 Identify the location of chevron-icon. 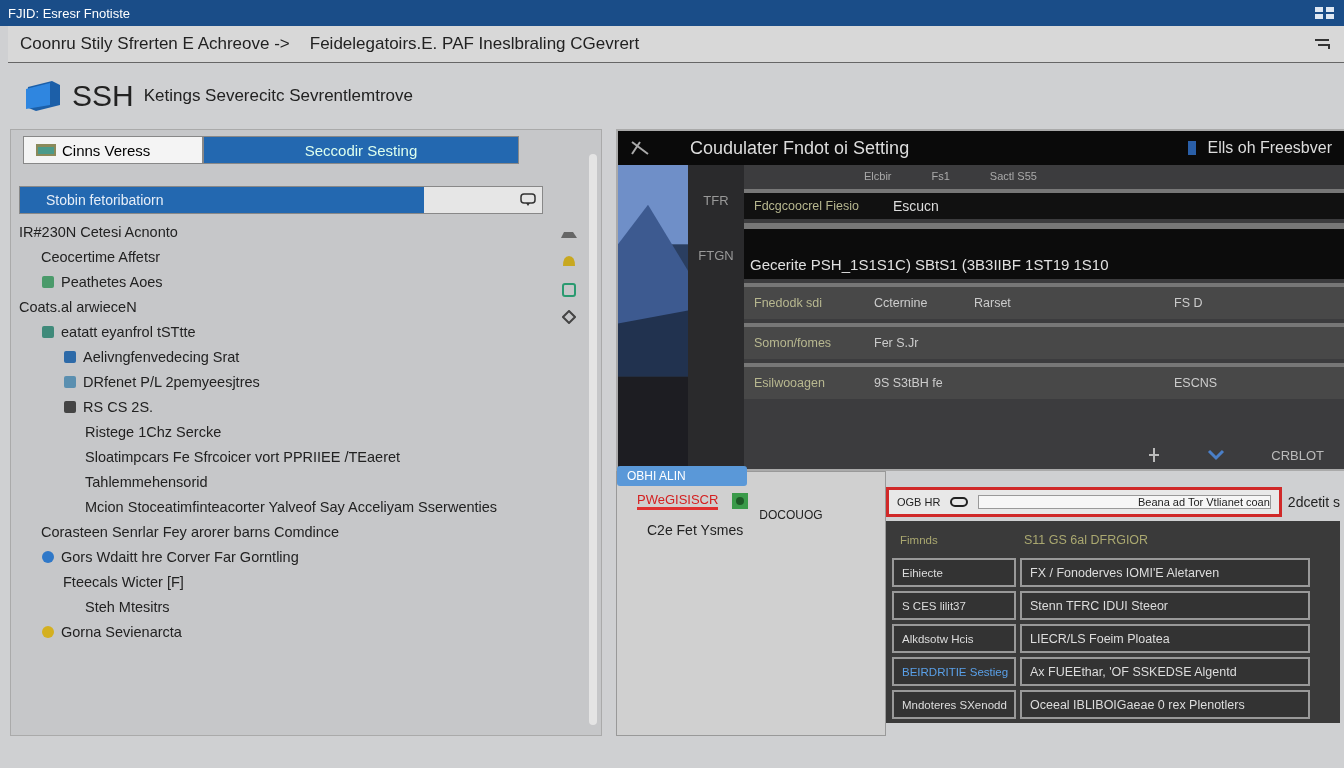
(1216, 455).